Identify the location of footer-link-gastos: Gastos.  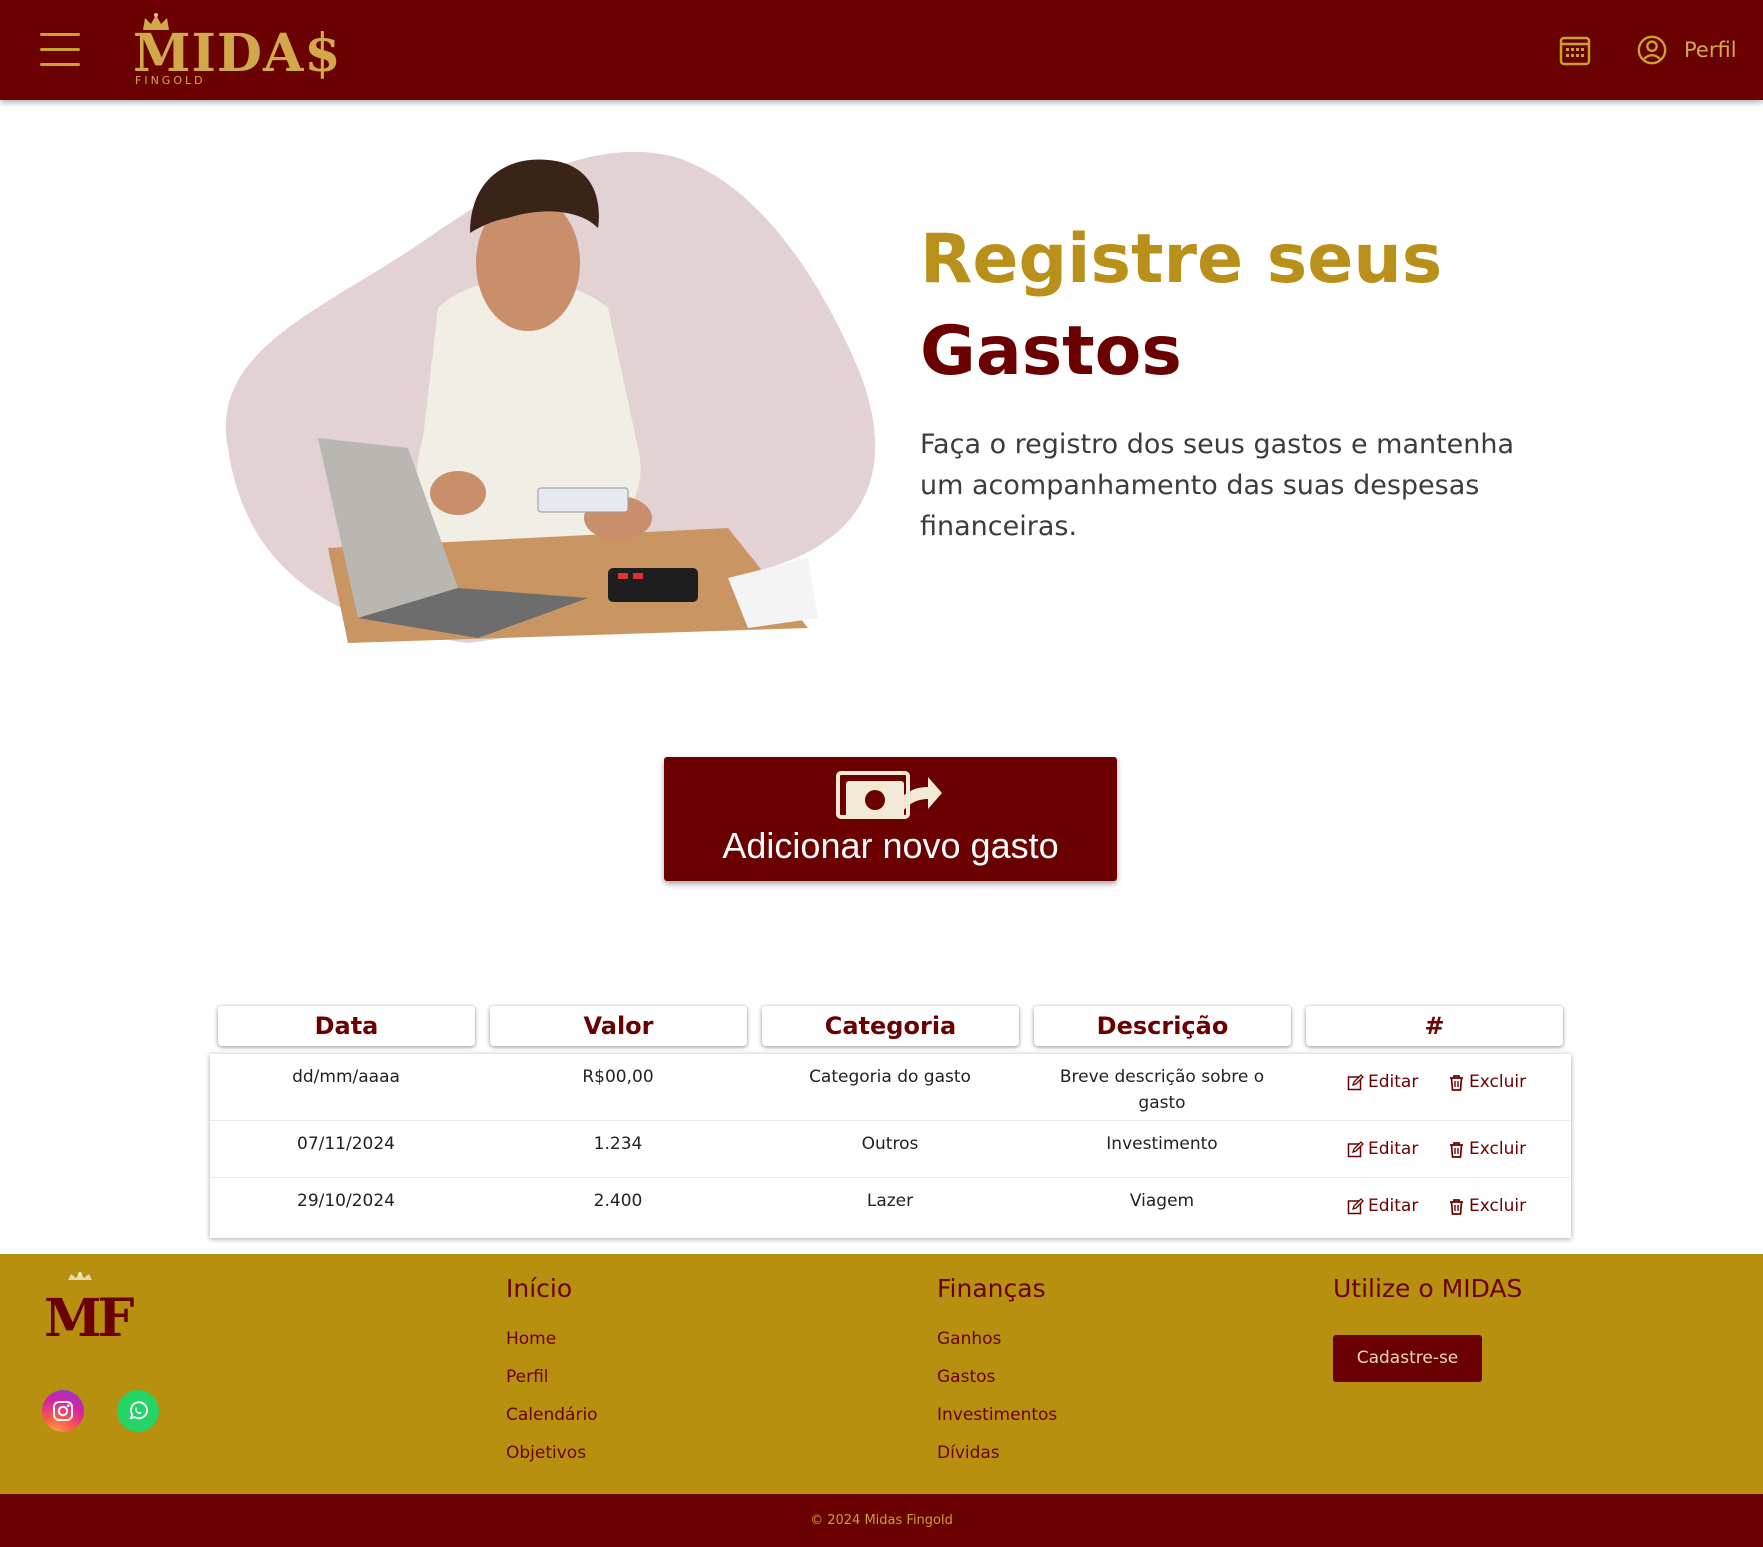
(997, 1377).